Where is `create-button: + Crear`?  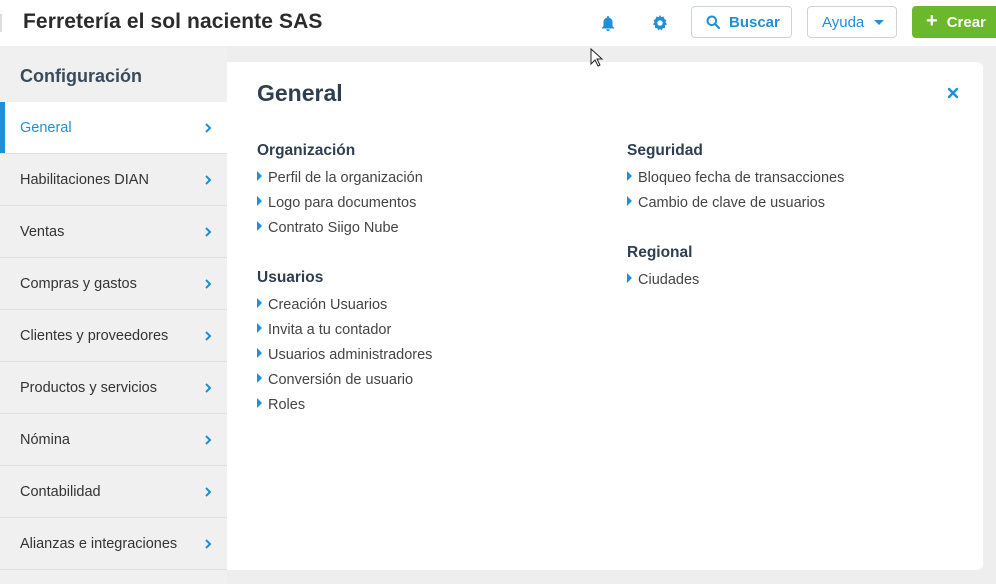
create-button: + Crear is located at coordinates (954, 22).